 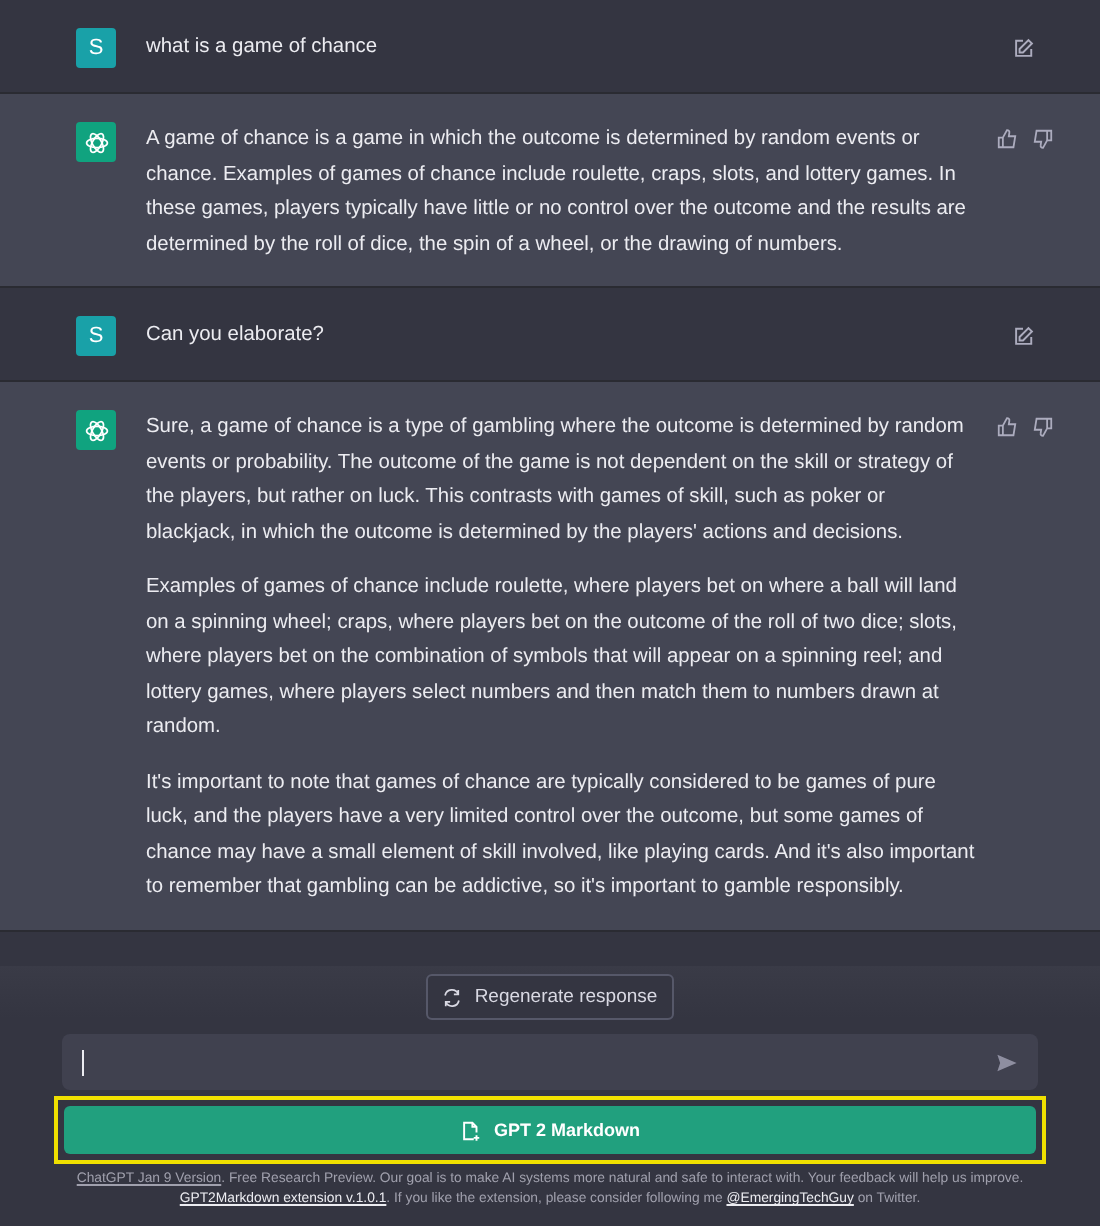 What do you see at coordinates (550, 997) in the screenshot?
I see `regenerate-button: Regenerate response` at bounding box center [550, 997].